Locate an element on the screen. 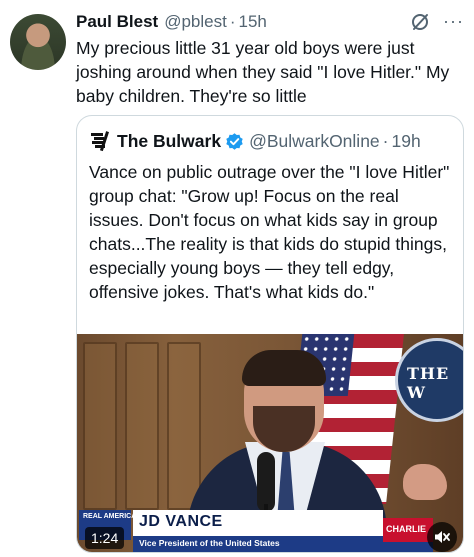  microphone is located at coordinates (266, 482).